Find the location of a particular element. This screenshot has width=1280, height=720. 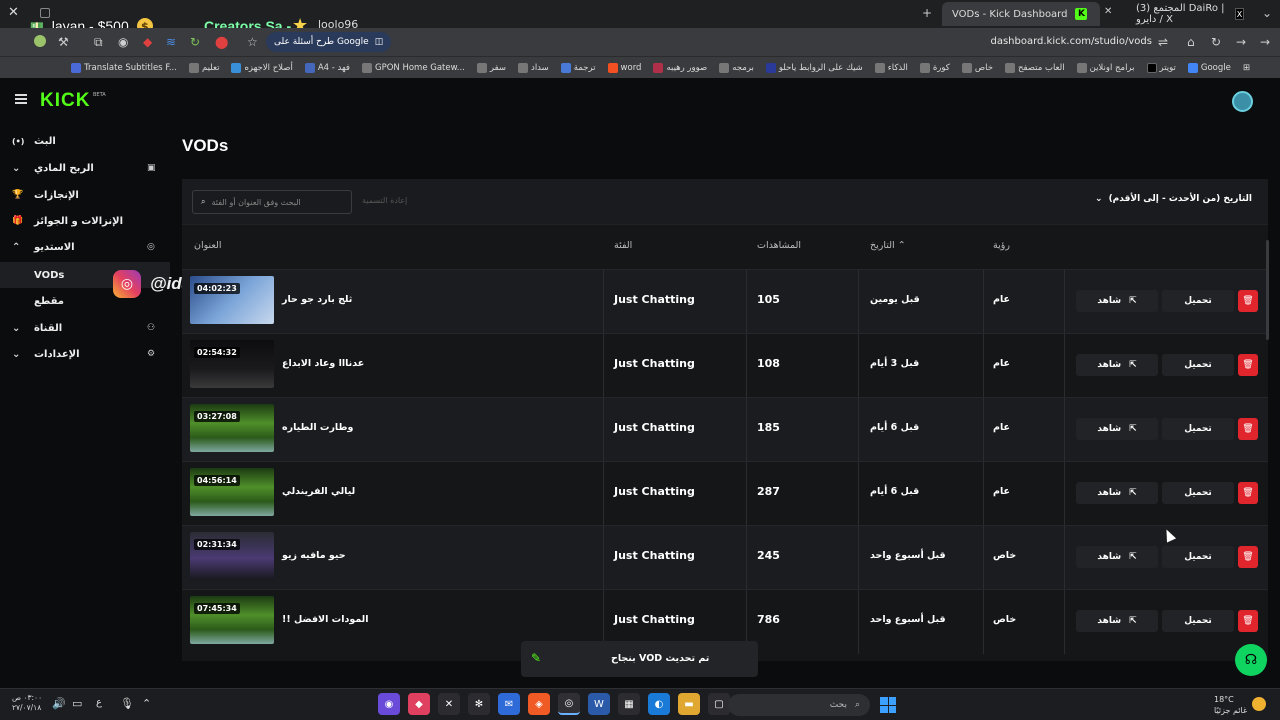

tab-x-dairo: (3) المجتمع DaiRo | دايرو / X X is located at coordinates (1190, 14).